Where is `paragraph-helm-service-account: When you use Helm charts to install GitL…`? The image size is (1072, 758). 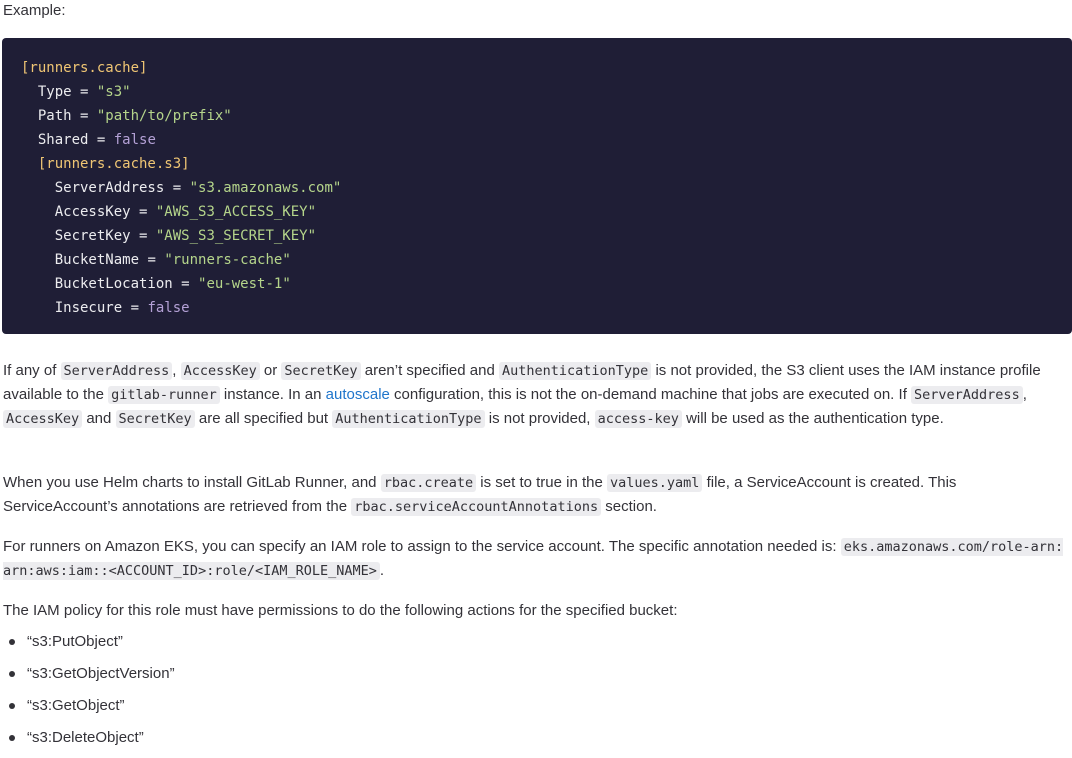 paragraph-helm-service-account: When you use Helm charts to install GitL… is located at coordinates (536, 495).